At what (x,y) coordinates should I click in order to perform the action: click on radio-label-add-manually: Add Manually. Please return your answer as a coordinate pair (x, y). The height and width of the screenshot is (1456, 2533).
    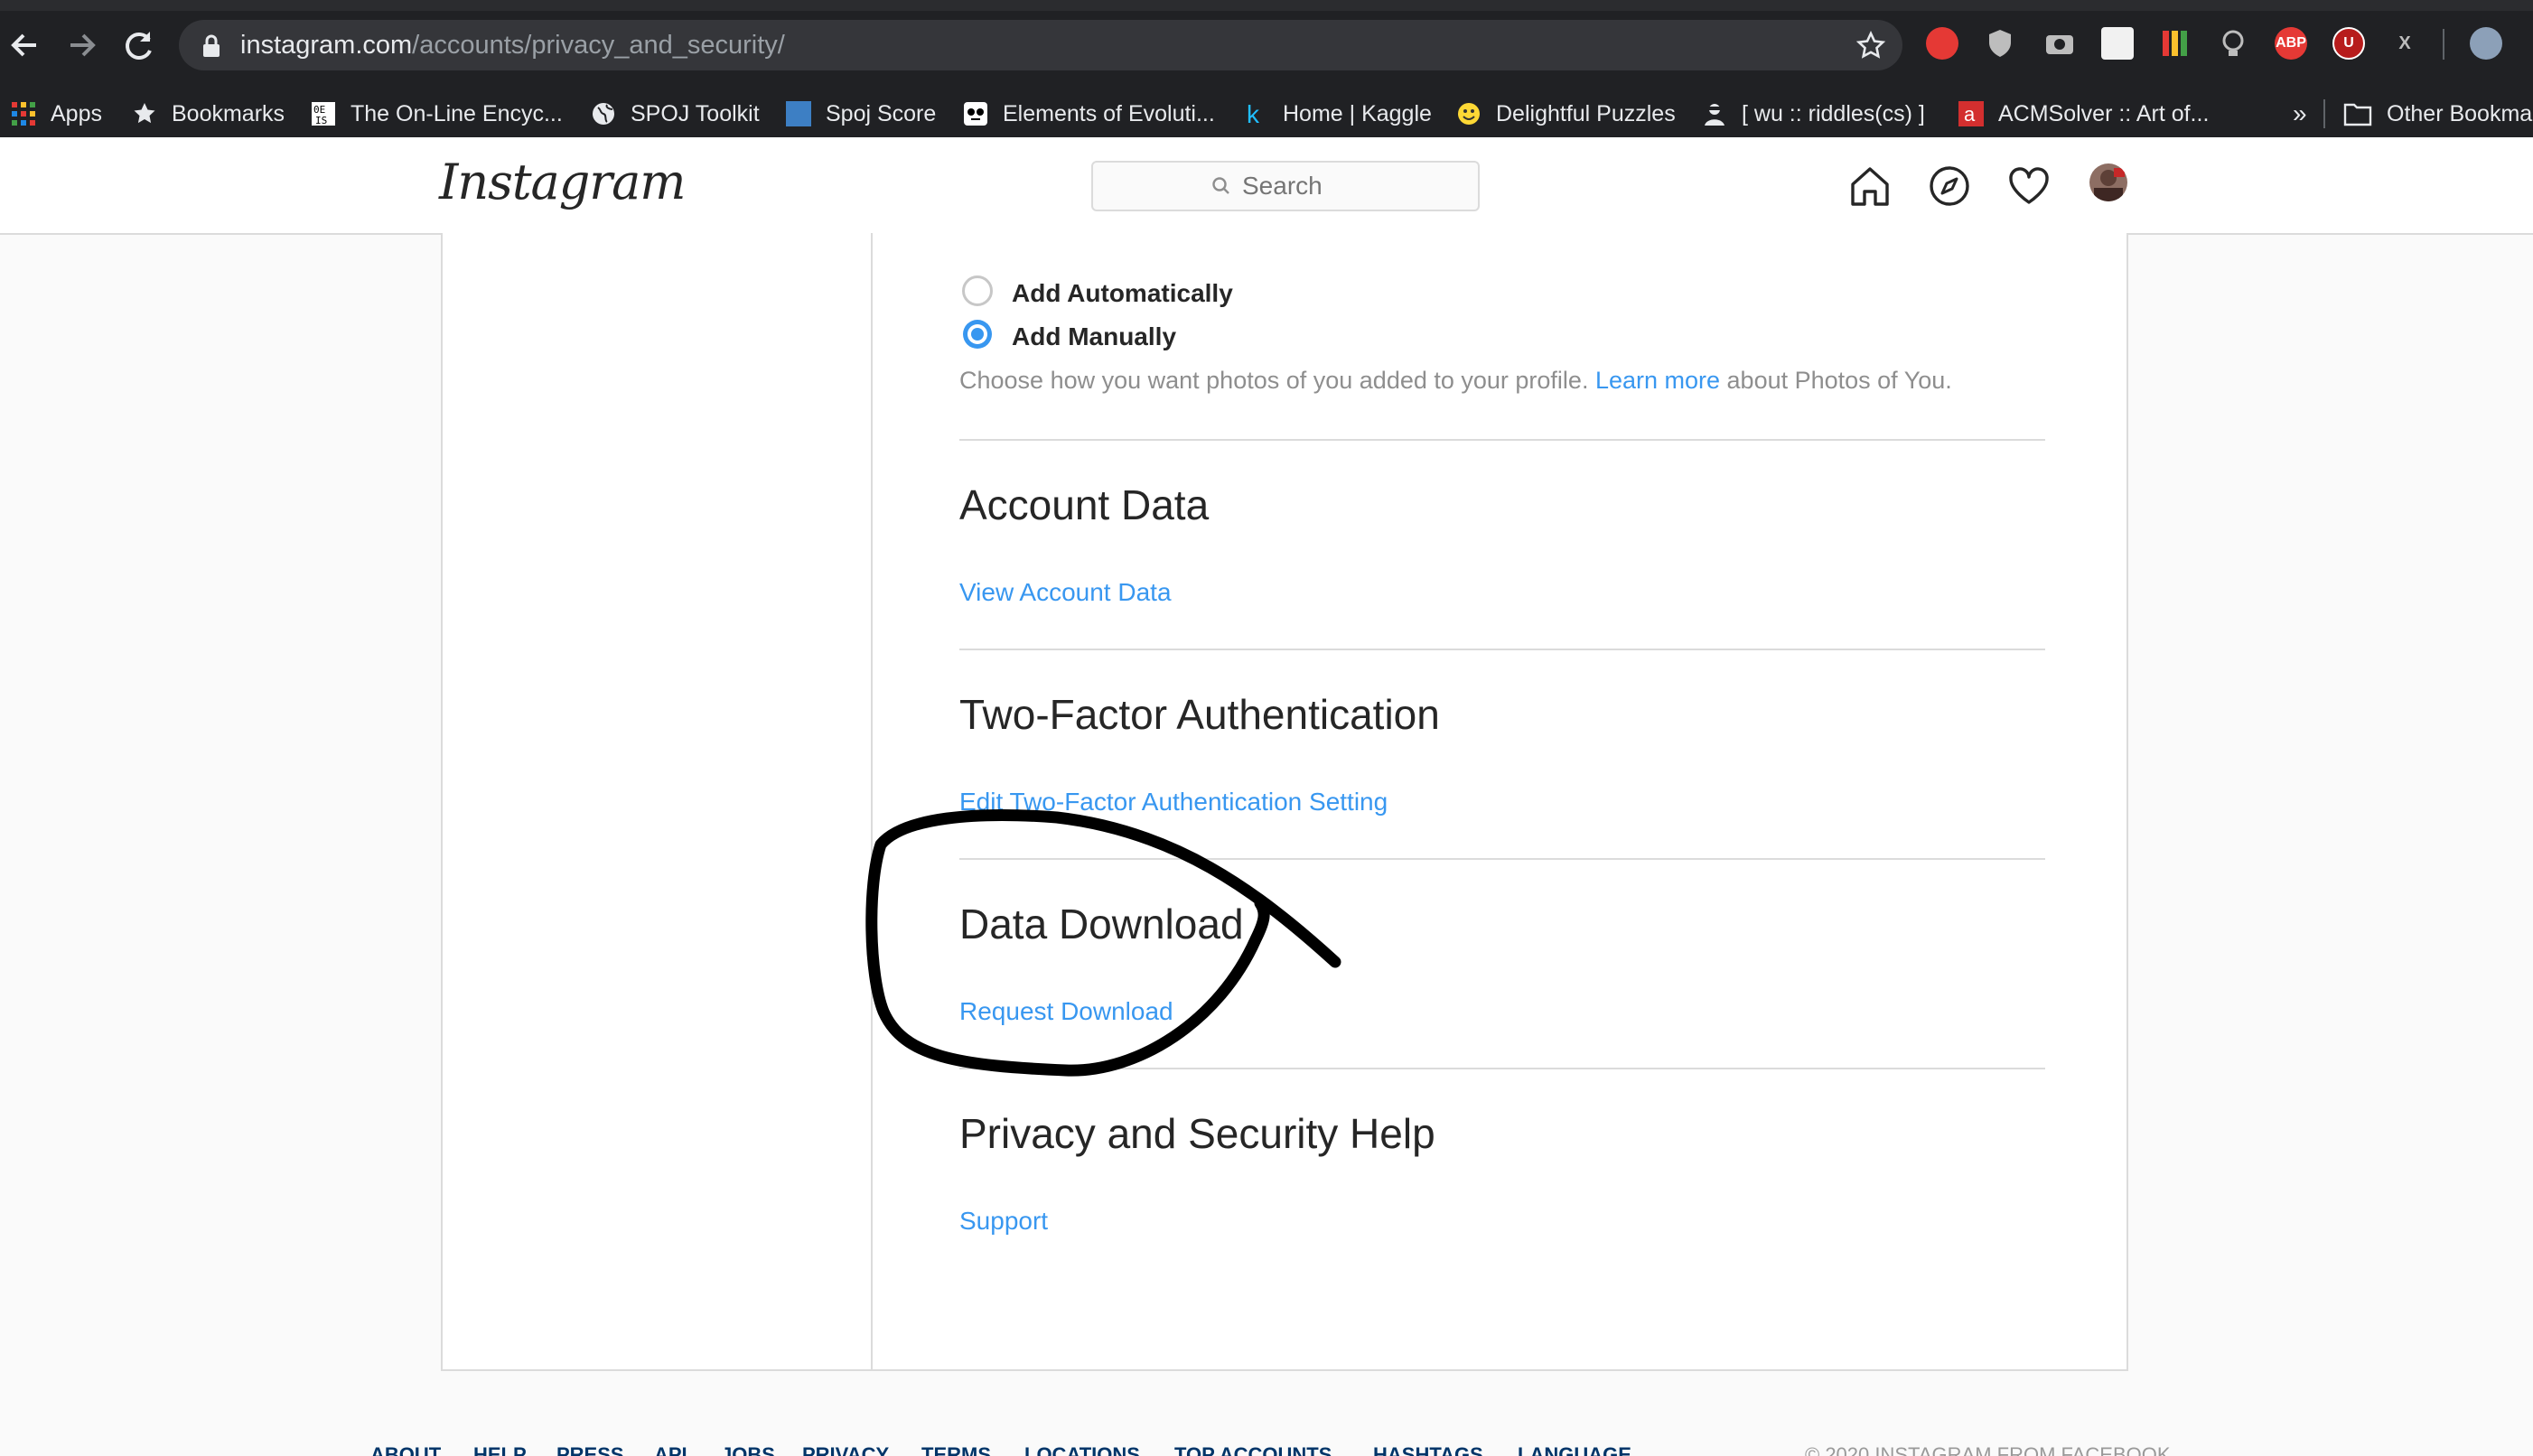
    Looking at the image, I should click on (1094, 336).